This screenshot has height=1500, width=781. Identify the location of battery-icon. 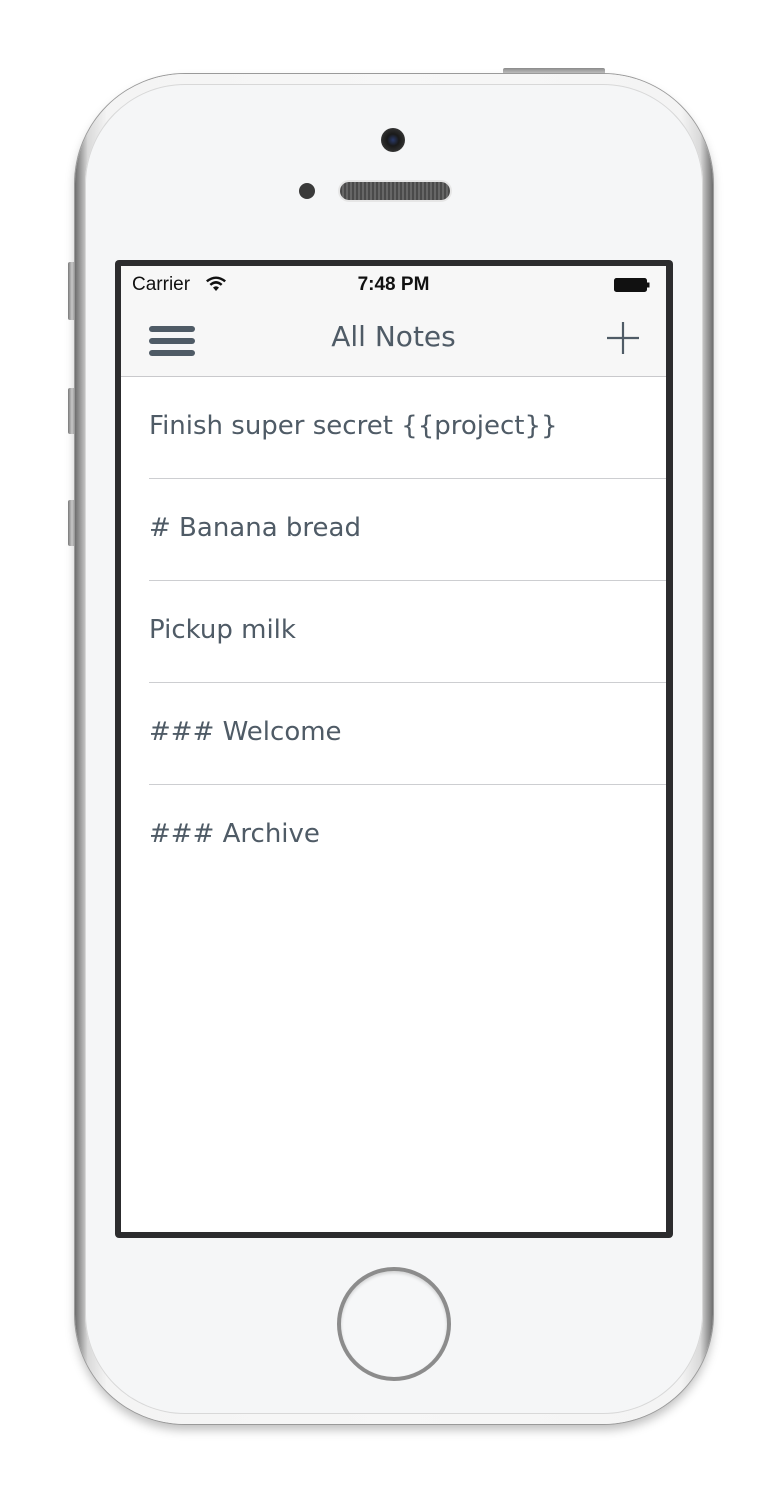
(632, 285).